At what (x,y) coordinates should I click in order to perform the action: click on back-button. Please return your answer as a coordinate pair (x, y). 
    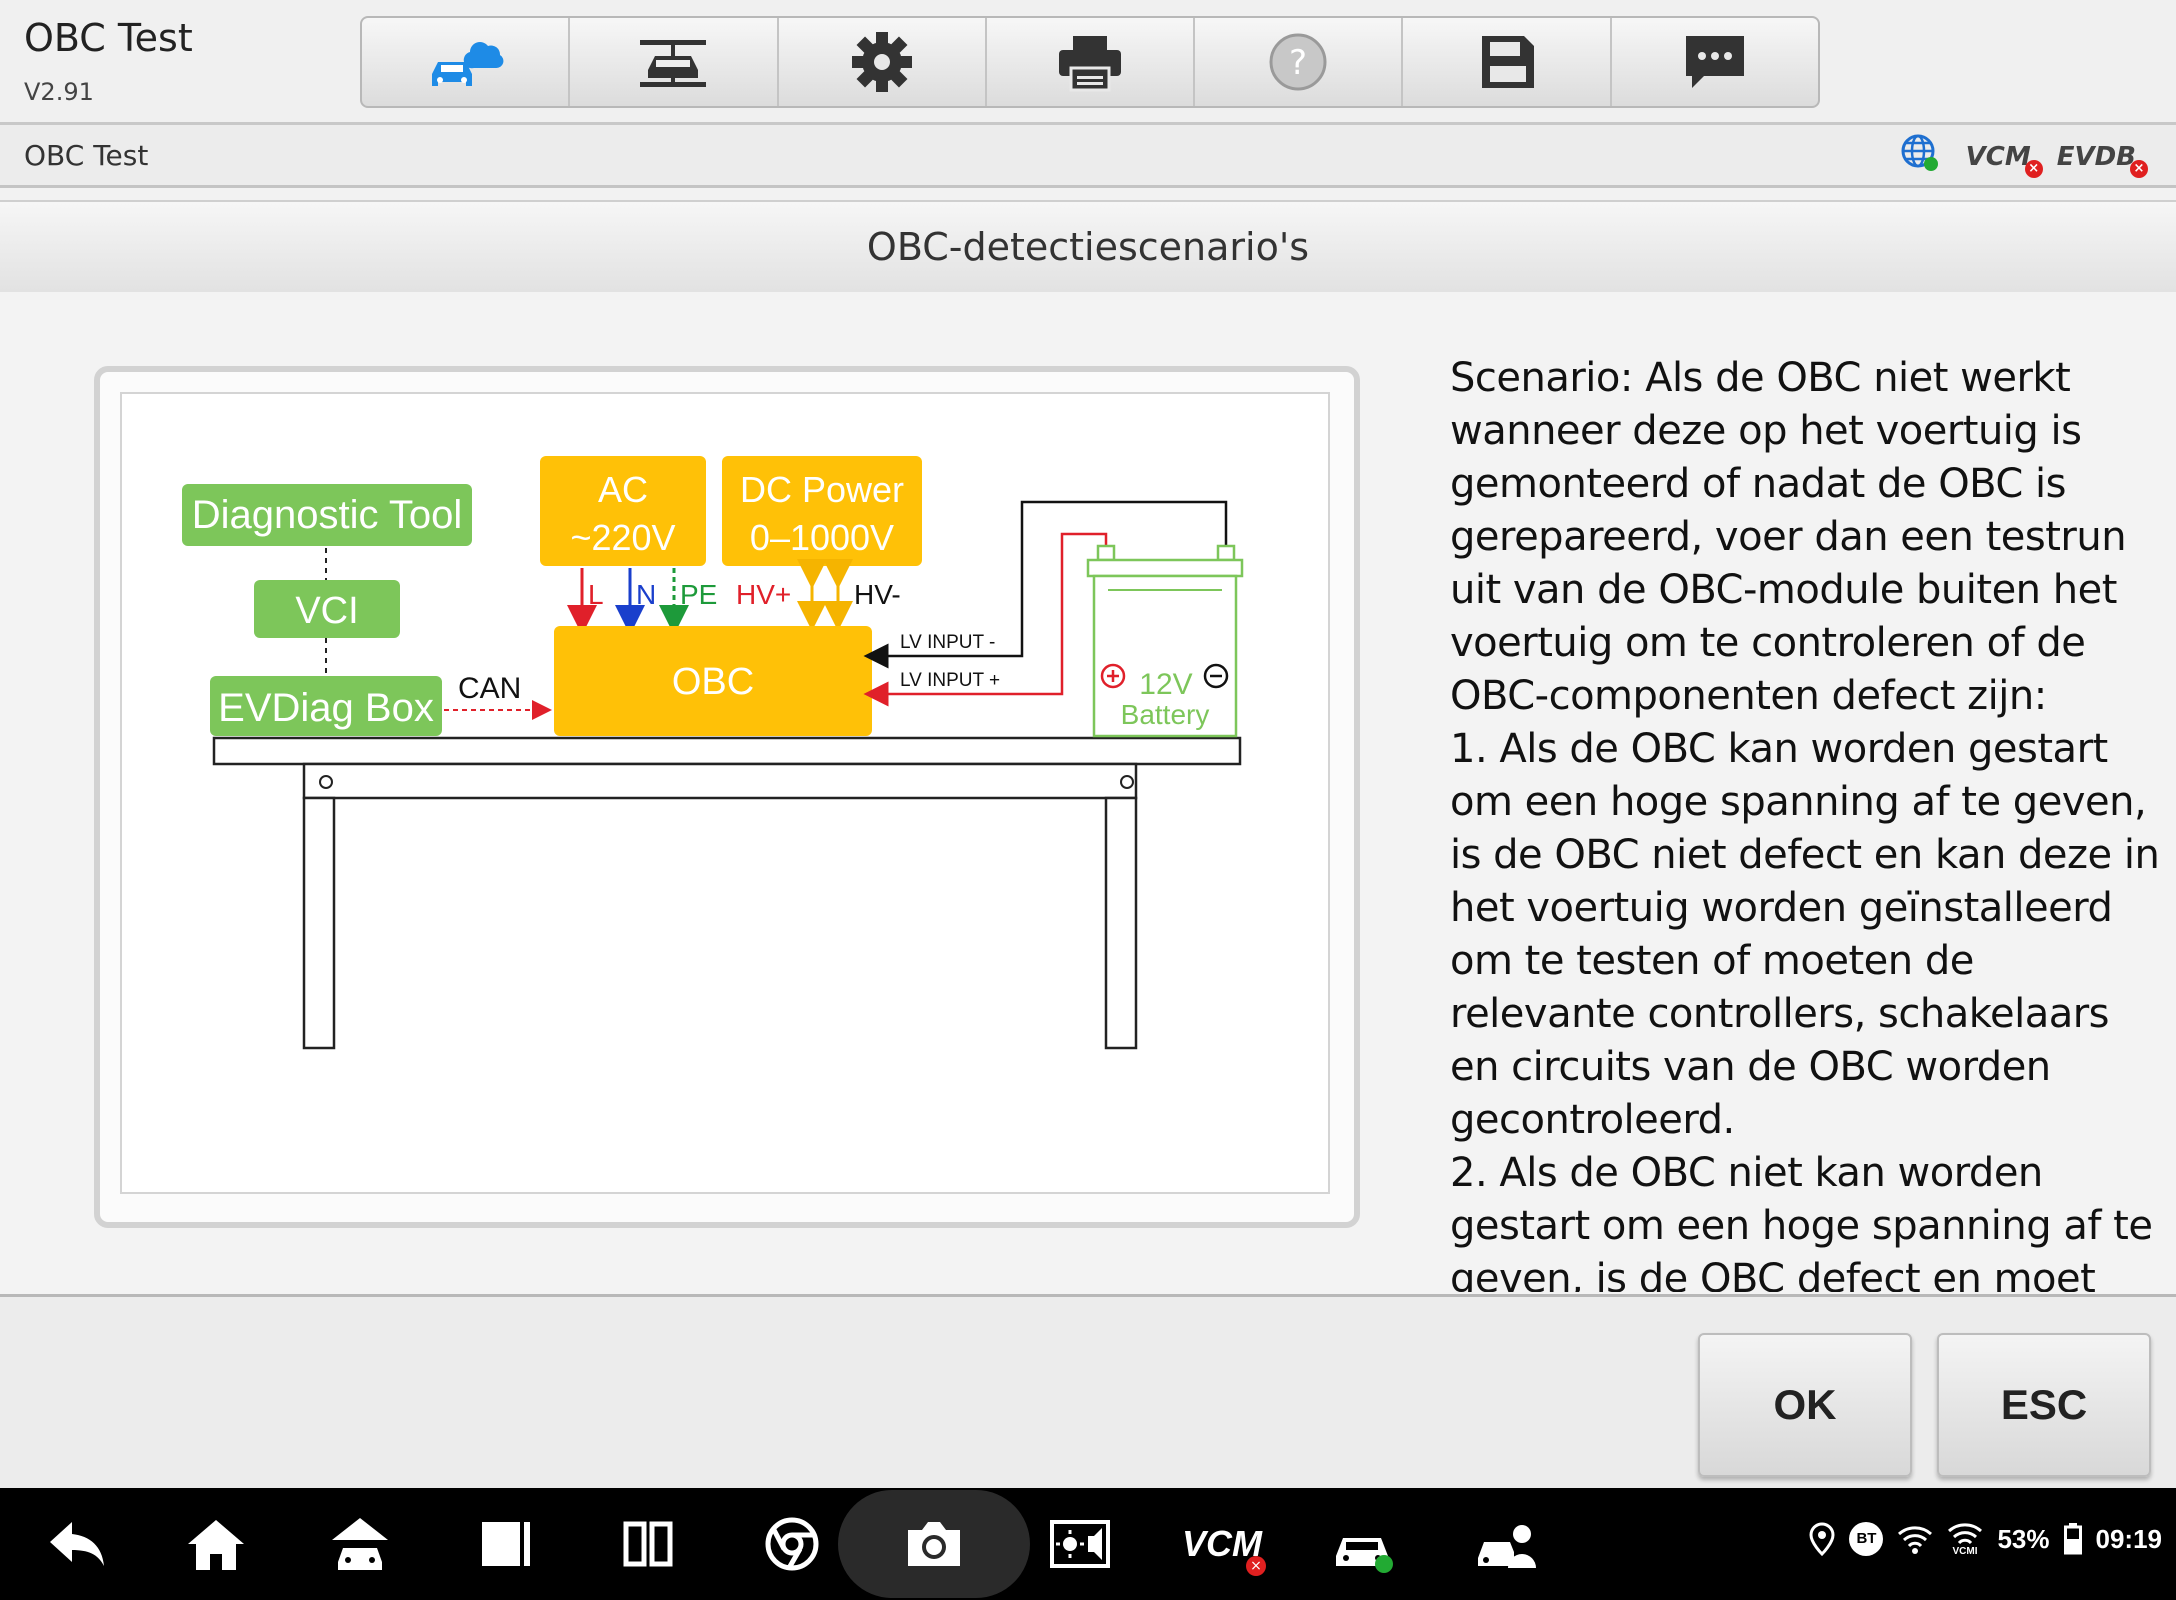
    Looking at the image, I should click on (76, 1544).